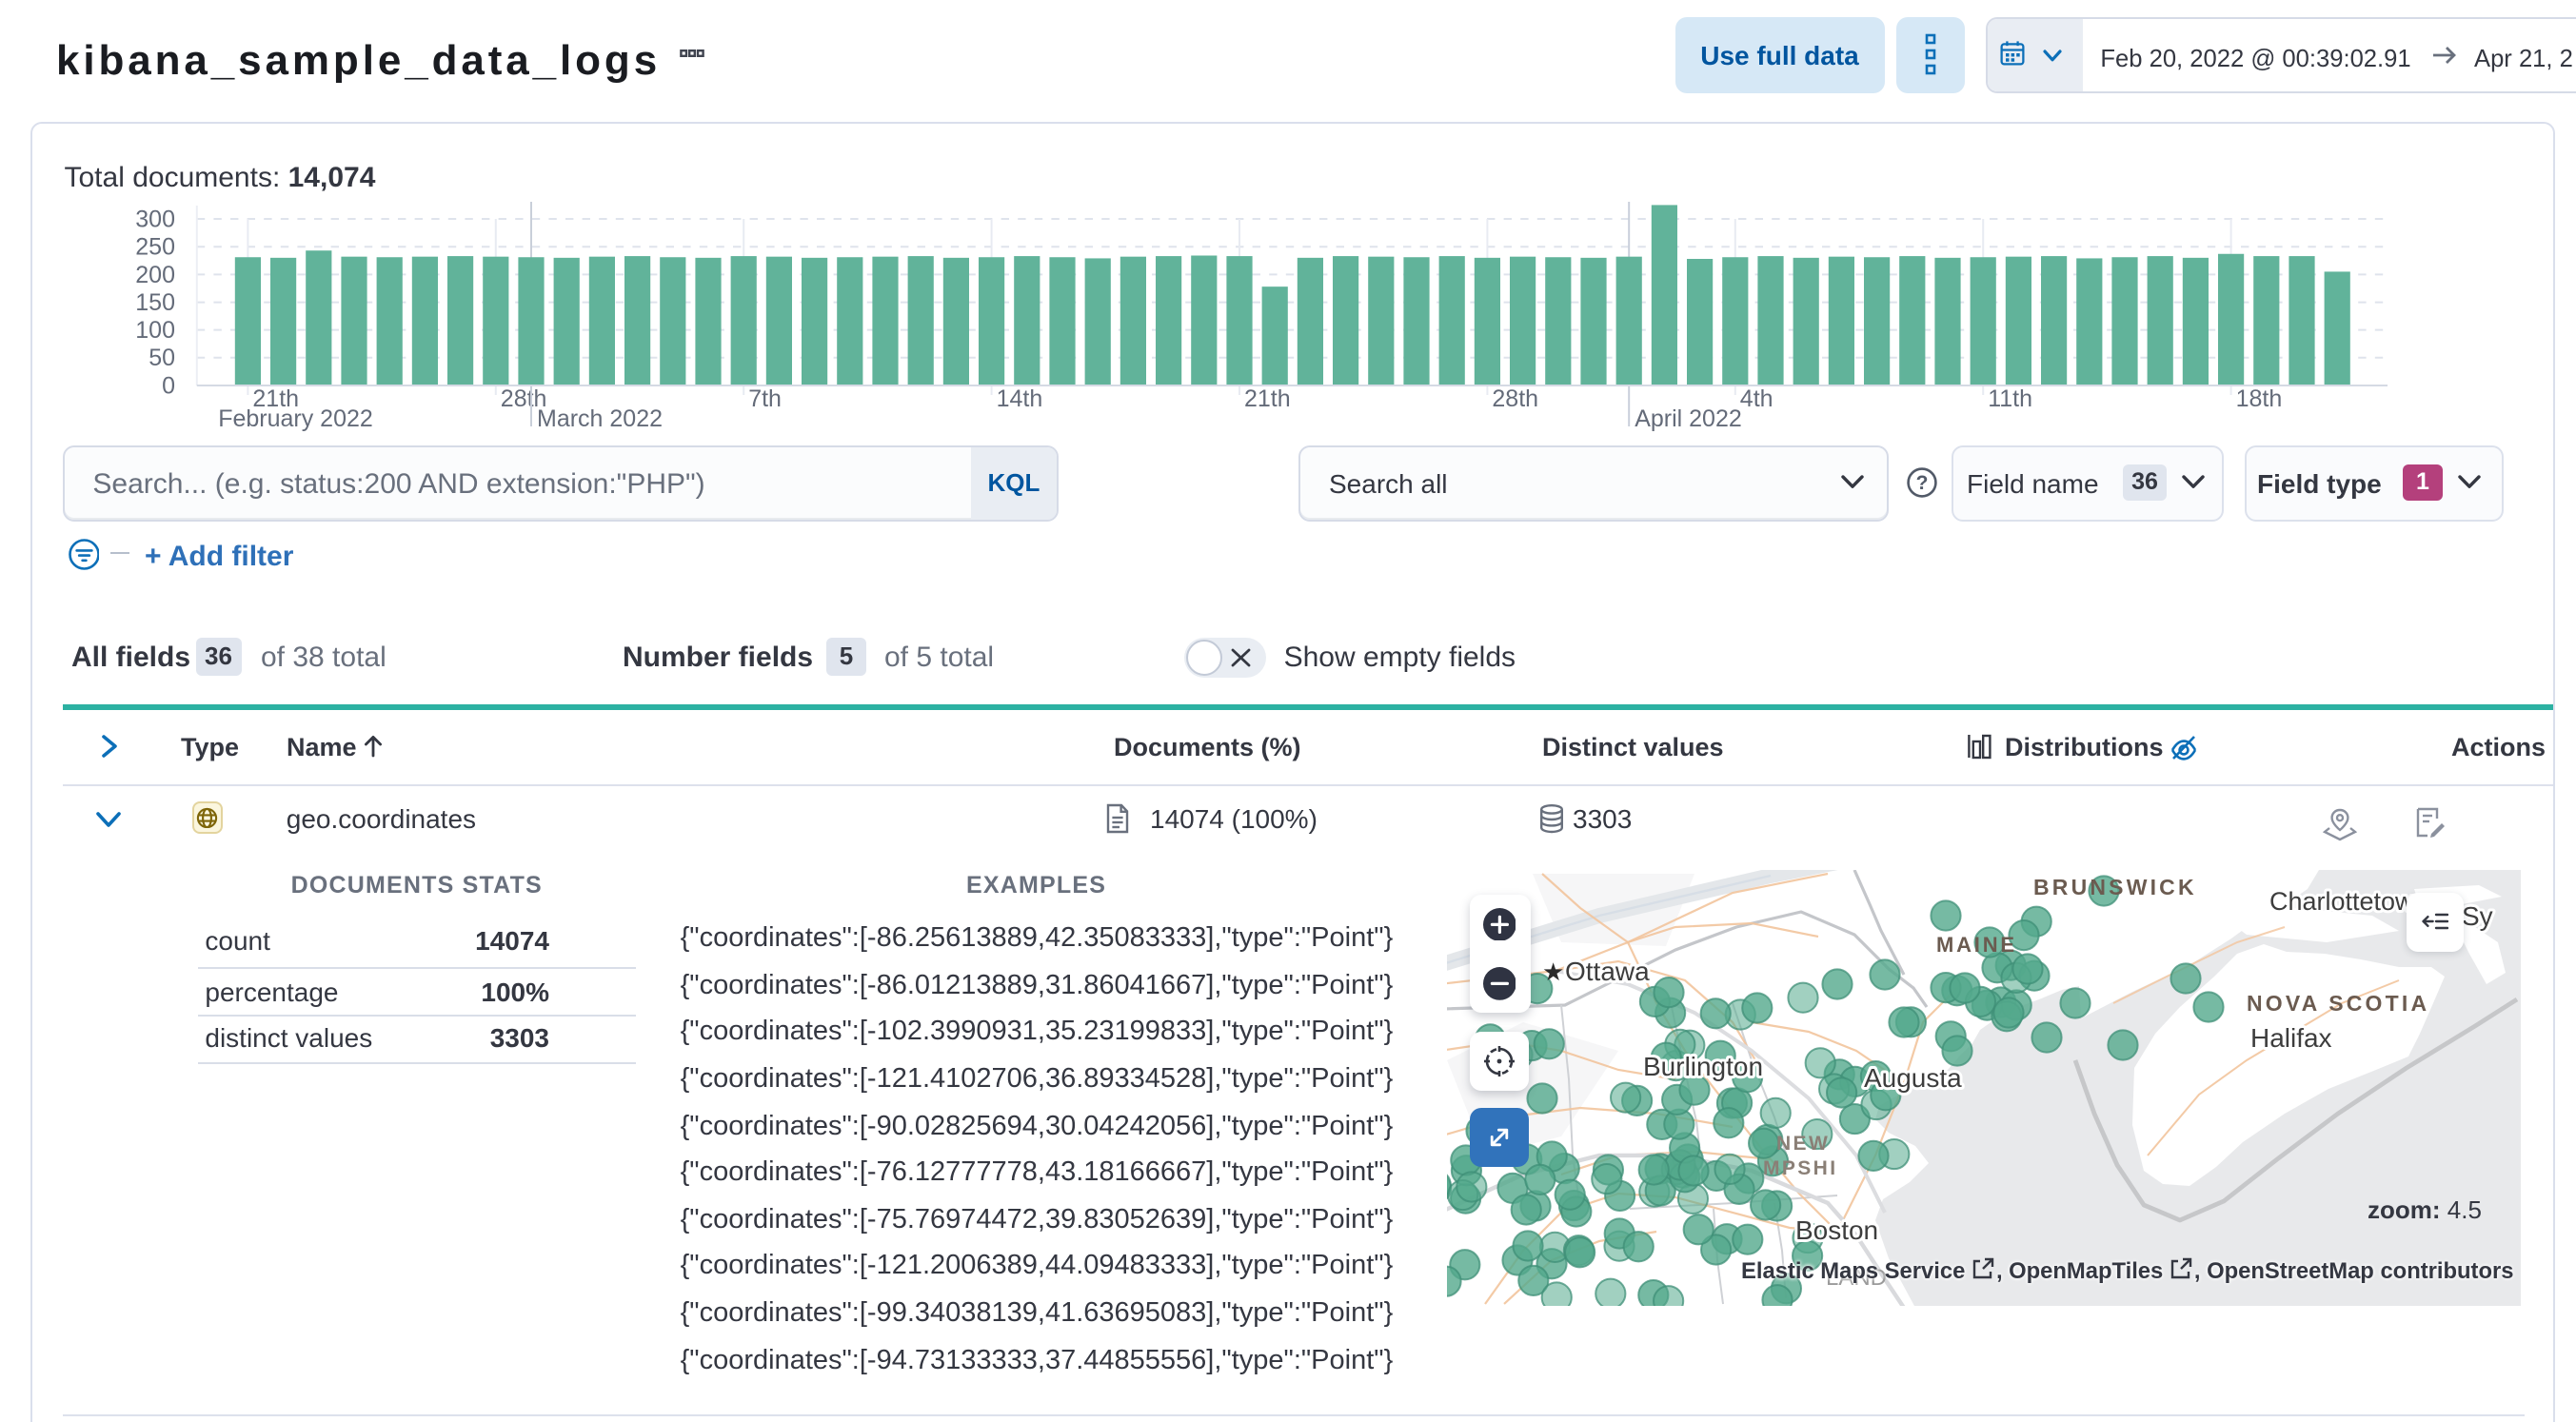 The height and width of the screenshot is (1422, 2576). What do you see at coordinates (2114, 886) in the screenshot?
I see `svg-text: BRUNSWICK` at bounding box center [2114, 886].